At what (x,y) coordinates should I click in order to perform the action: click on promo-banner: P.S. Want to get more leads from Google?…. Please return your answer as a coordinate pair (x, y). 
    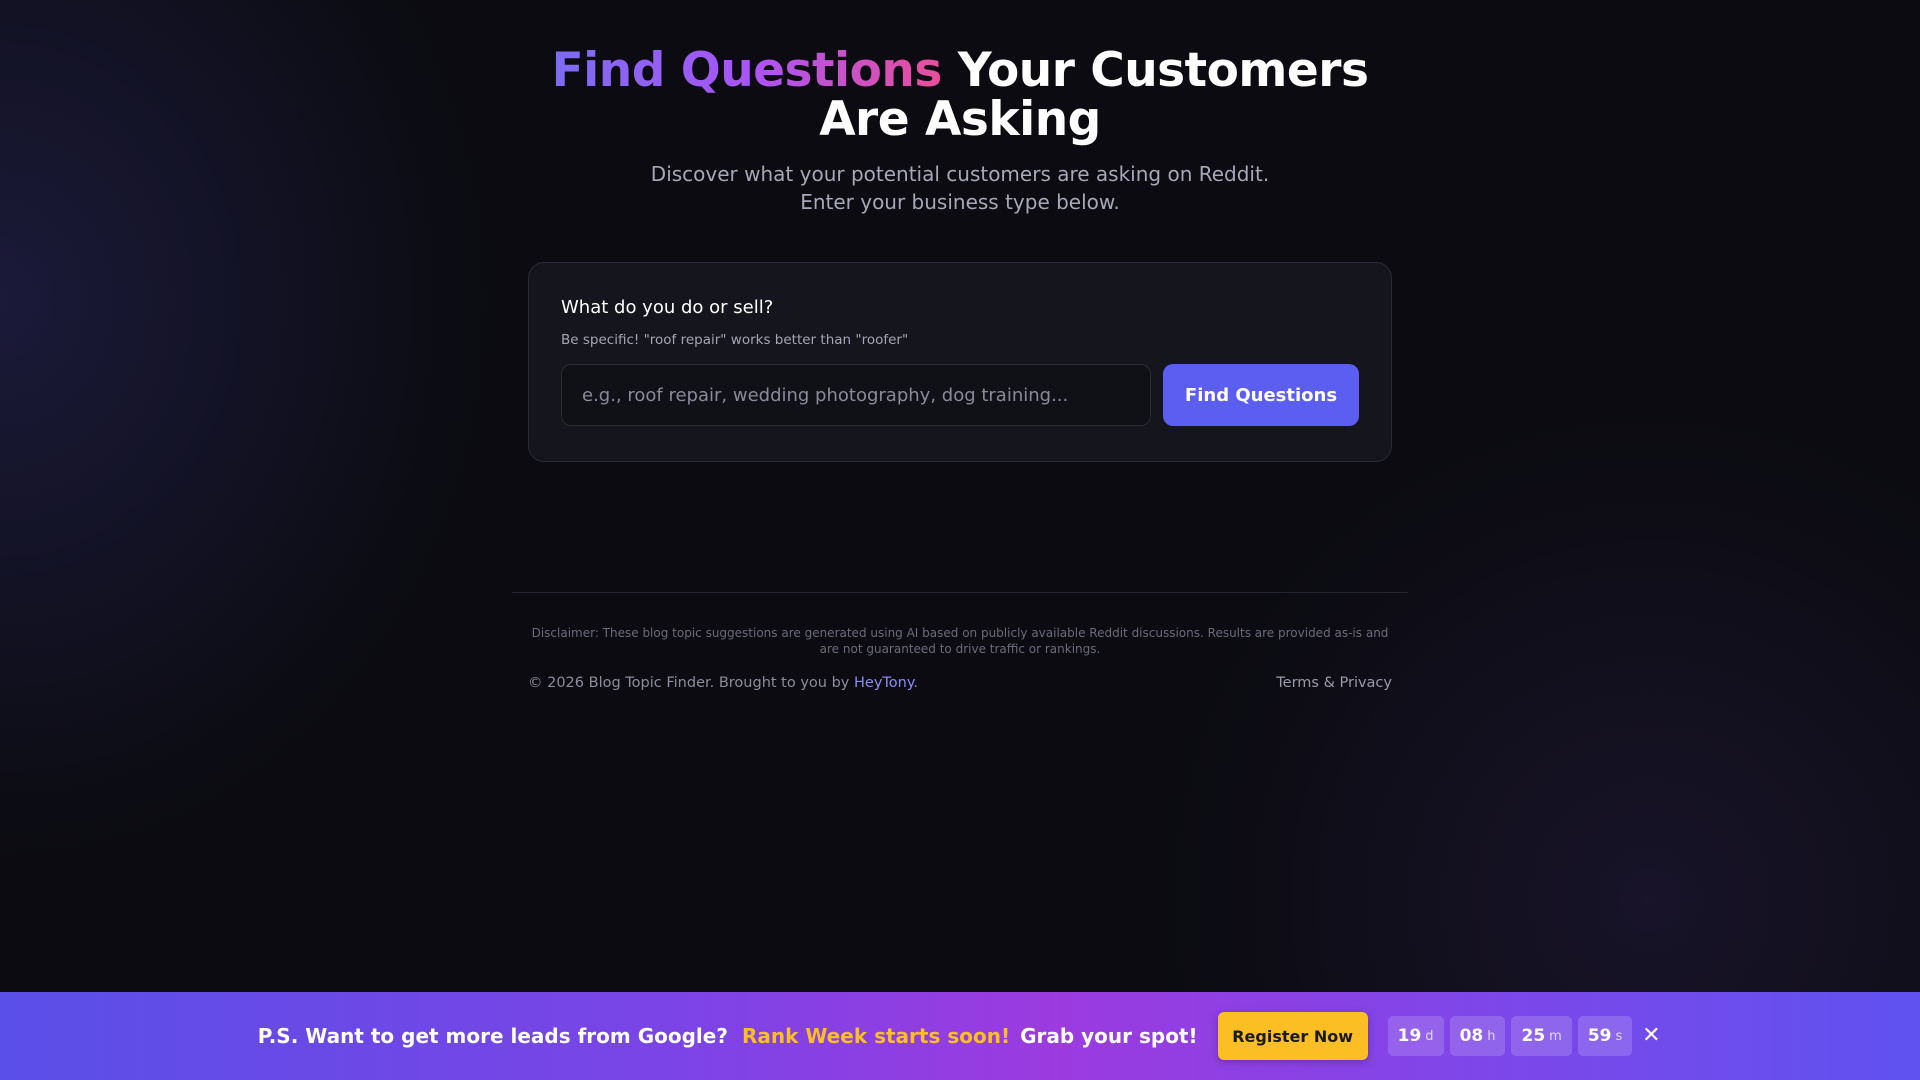
    Looking at the image, I should click on (960, 1036).